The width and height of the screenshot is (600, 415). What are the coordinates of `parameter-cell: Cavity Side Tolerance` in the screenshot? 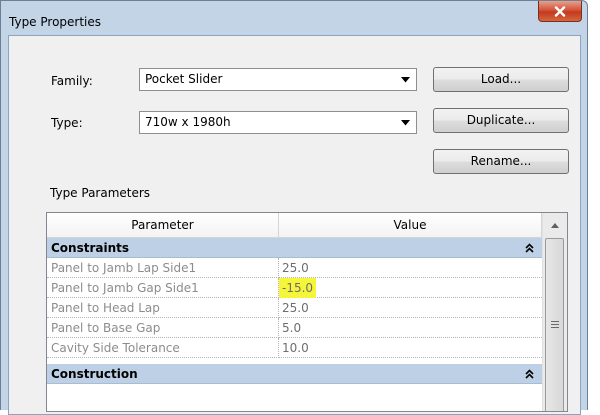 It's located at (163, 348).